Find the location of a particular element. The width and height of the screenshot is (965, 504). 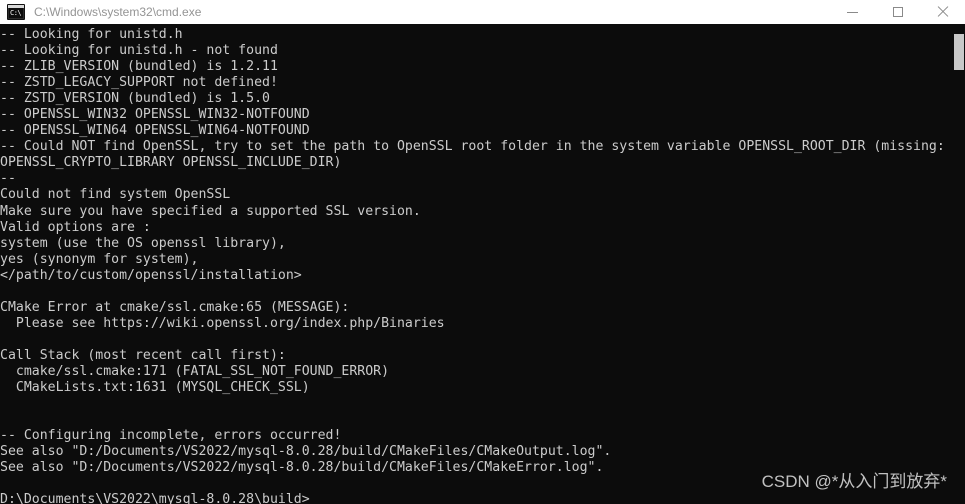

close-icon is located at coordinates (943, 12).